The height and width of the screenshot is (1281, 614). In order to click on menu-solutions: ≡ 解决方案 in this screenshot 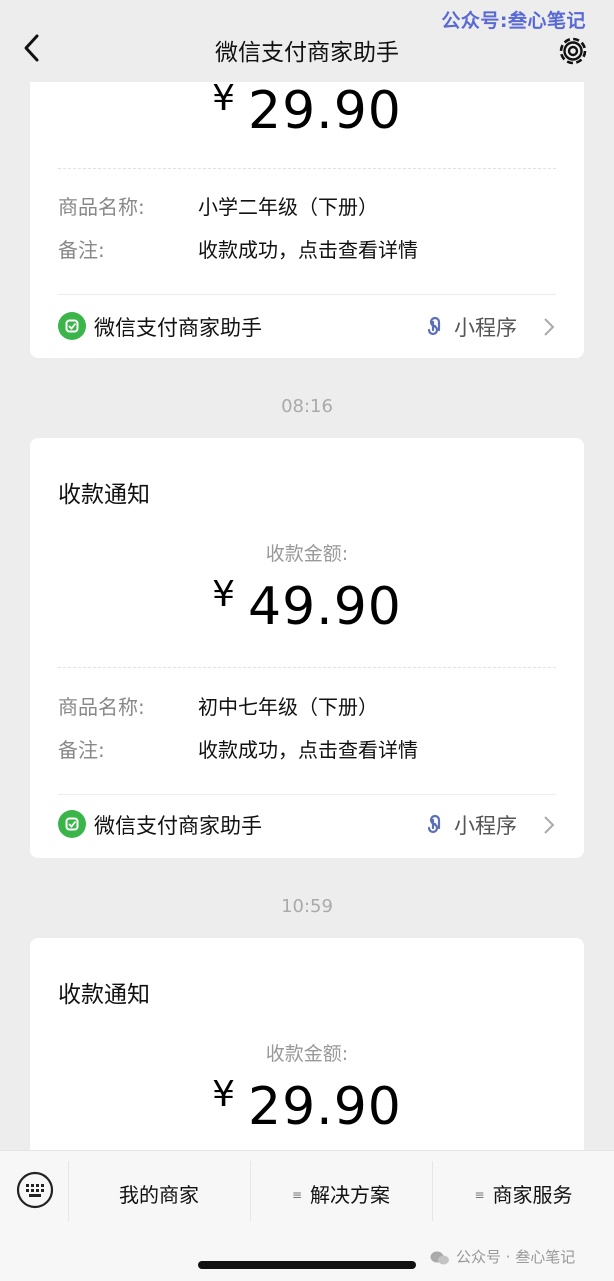, I will do `click(341, 1193)`.